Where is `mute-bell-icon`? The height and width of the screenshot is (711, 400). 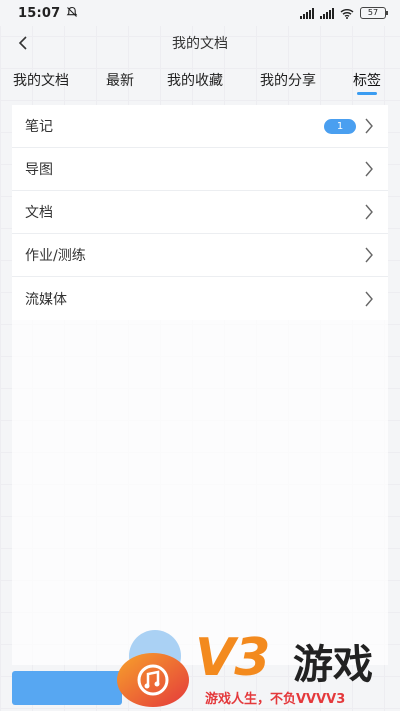
mute-bell-icon is located at coordinates (72, 13).